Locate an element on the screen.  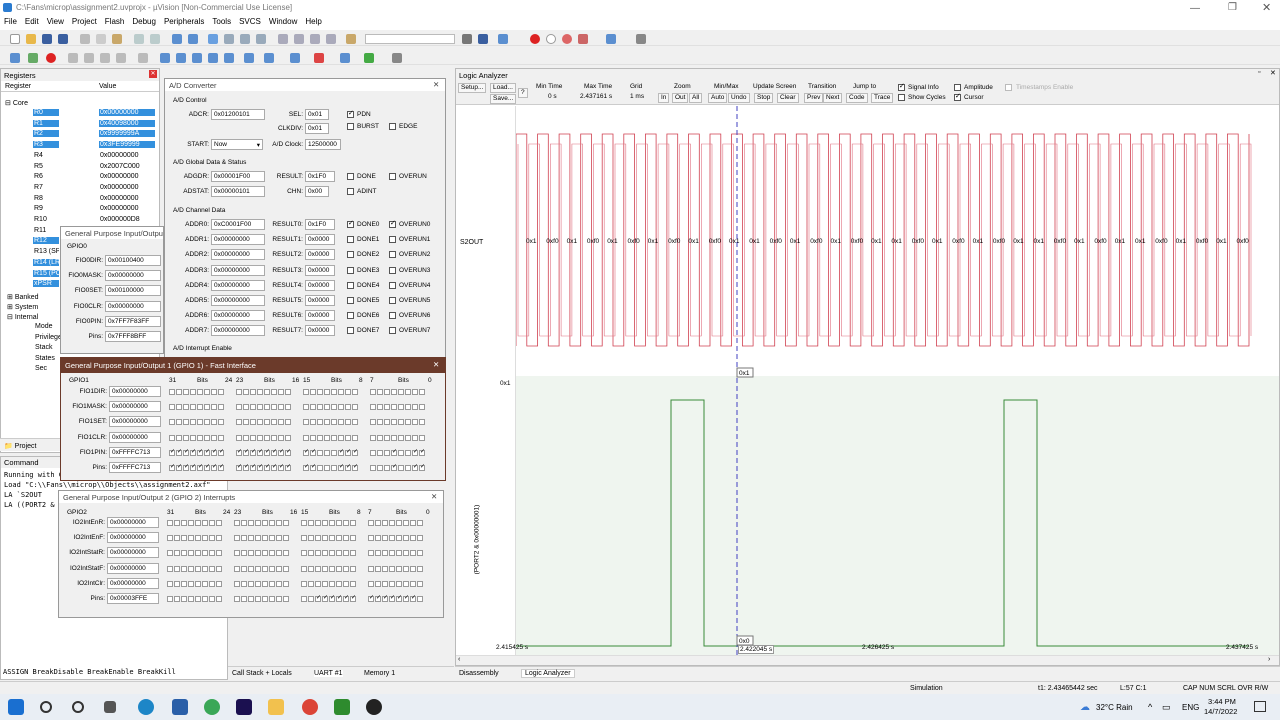
registers-window-icon is located at coordinates (213, 58).